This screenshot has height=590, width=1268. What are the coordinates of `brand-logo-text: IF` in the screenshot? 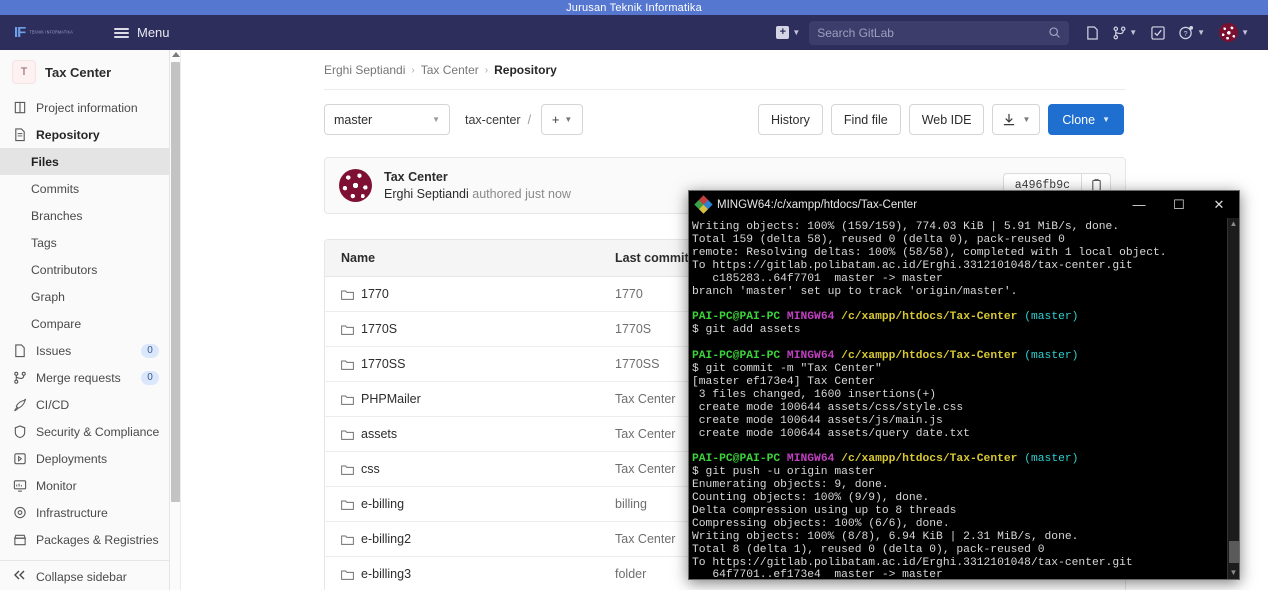 It's located at (20, 32).